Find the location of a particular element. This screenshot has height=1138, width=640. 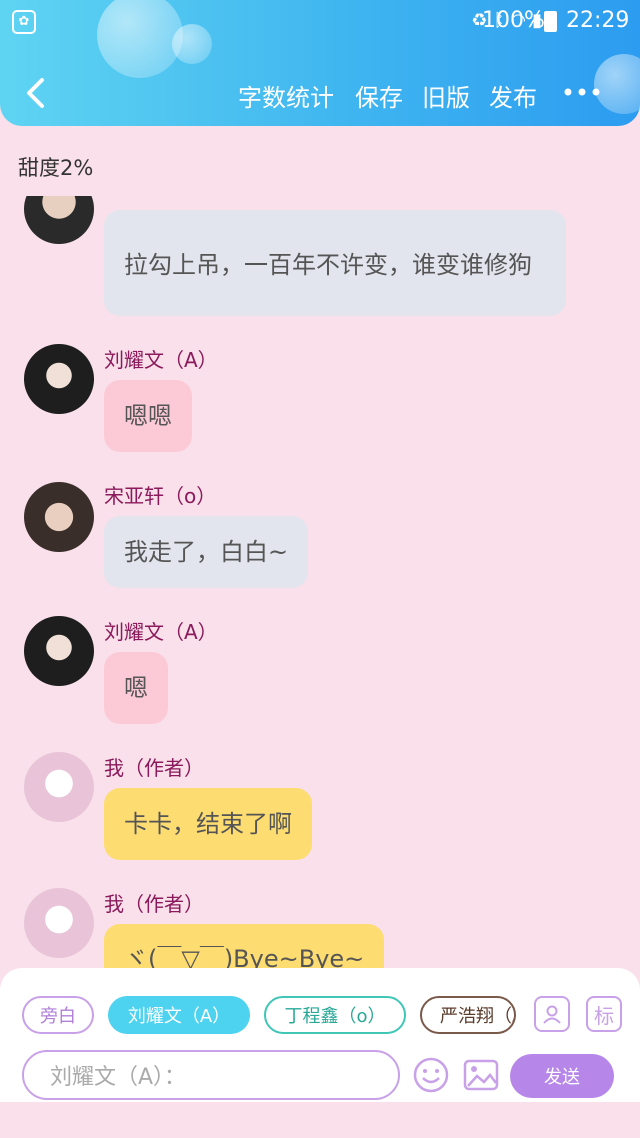

battery-percent: 100% is located at coordinates (513, 20).